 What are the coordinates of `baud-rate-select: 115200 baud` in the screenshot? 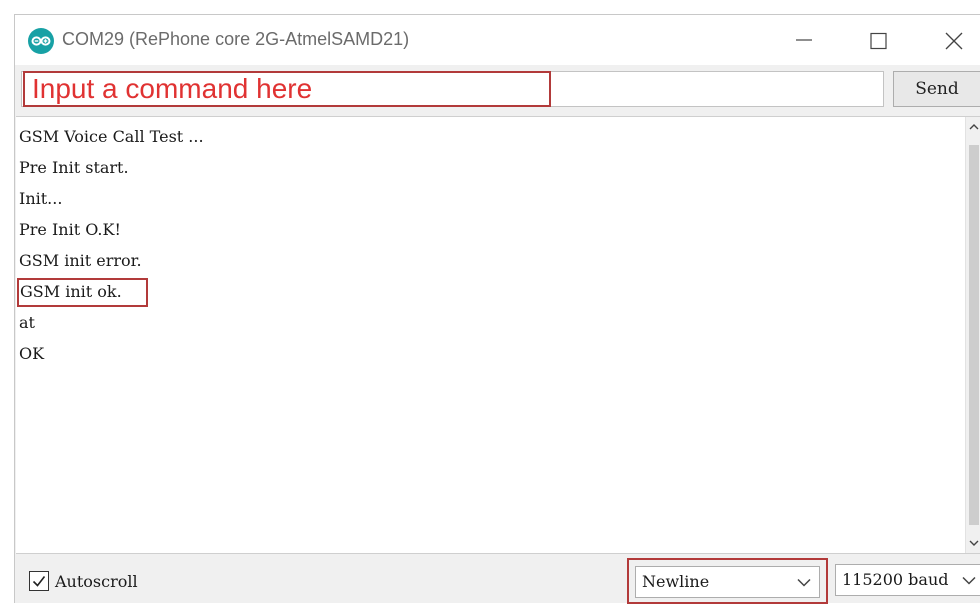 It's located at (907, 580).